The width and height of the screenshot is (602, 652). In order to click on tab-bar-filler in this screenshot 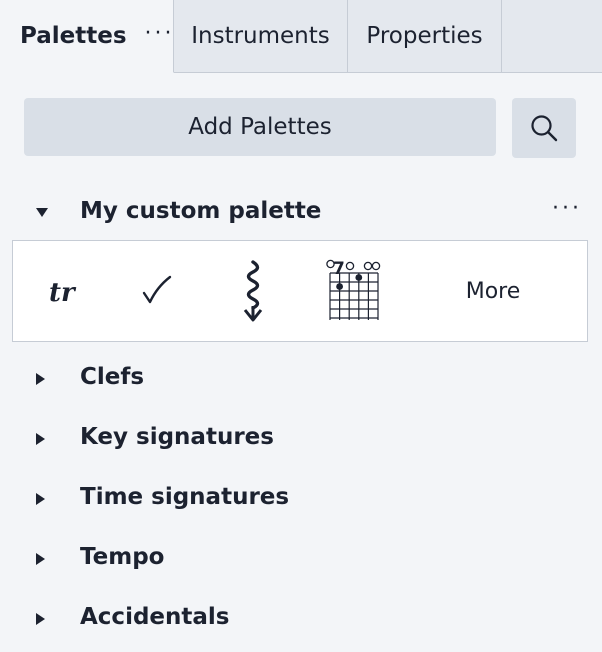, I will do `click(552, 36)`.